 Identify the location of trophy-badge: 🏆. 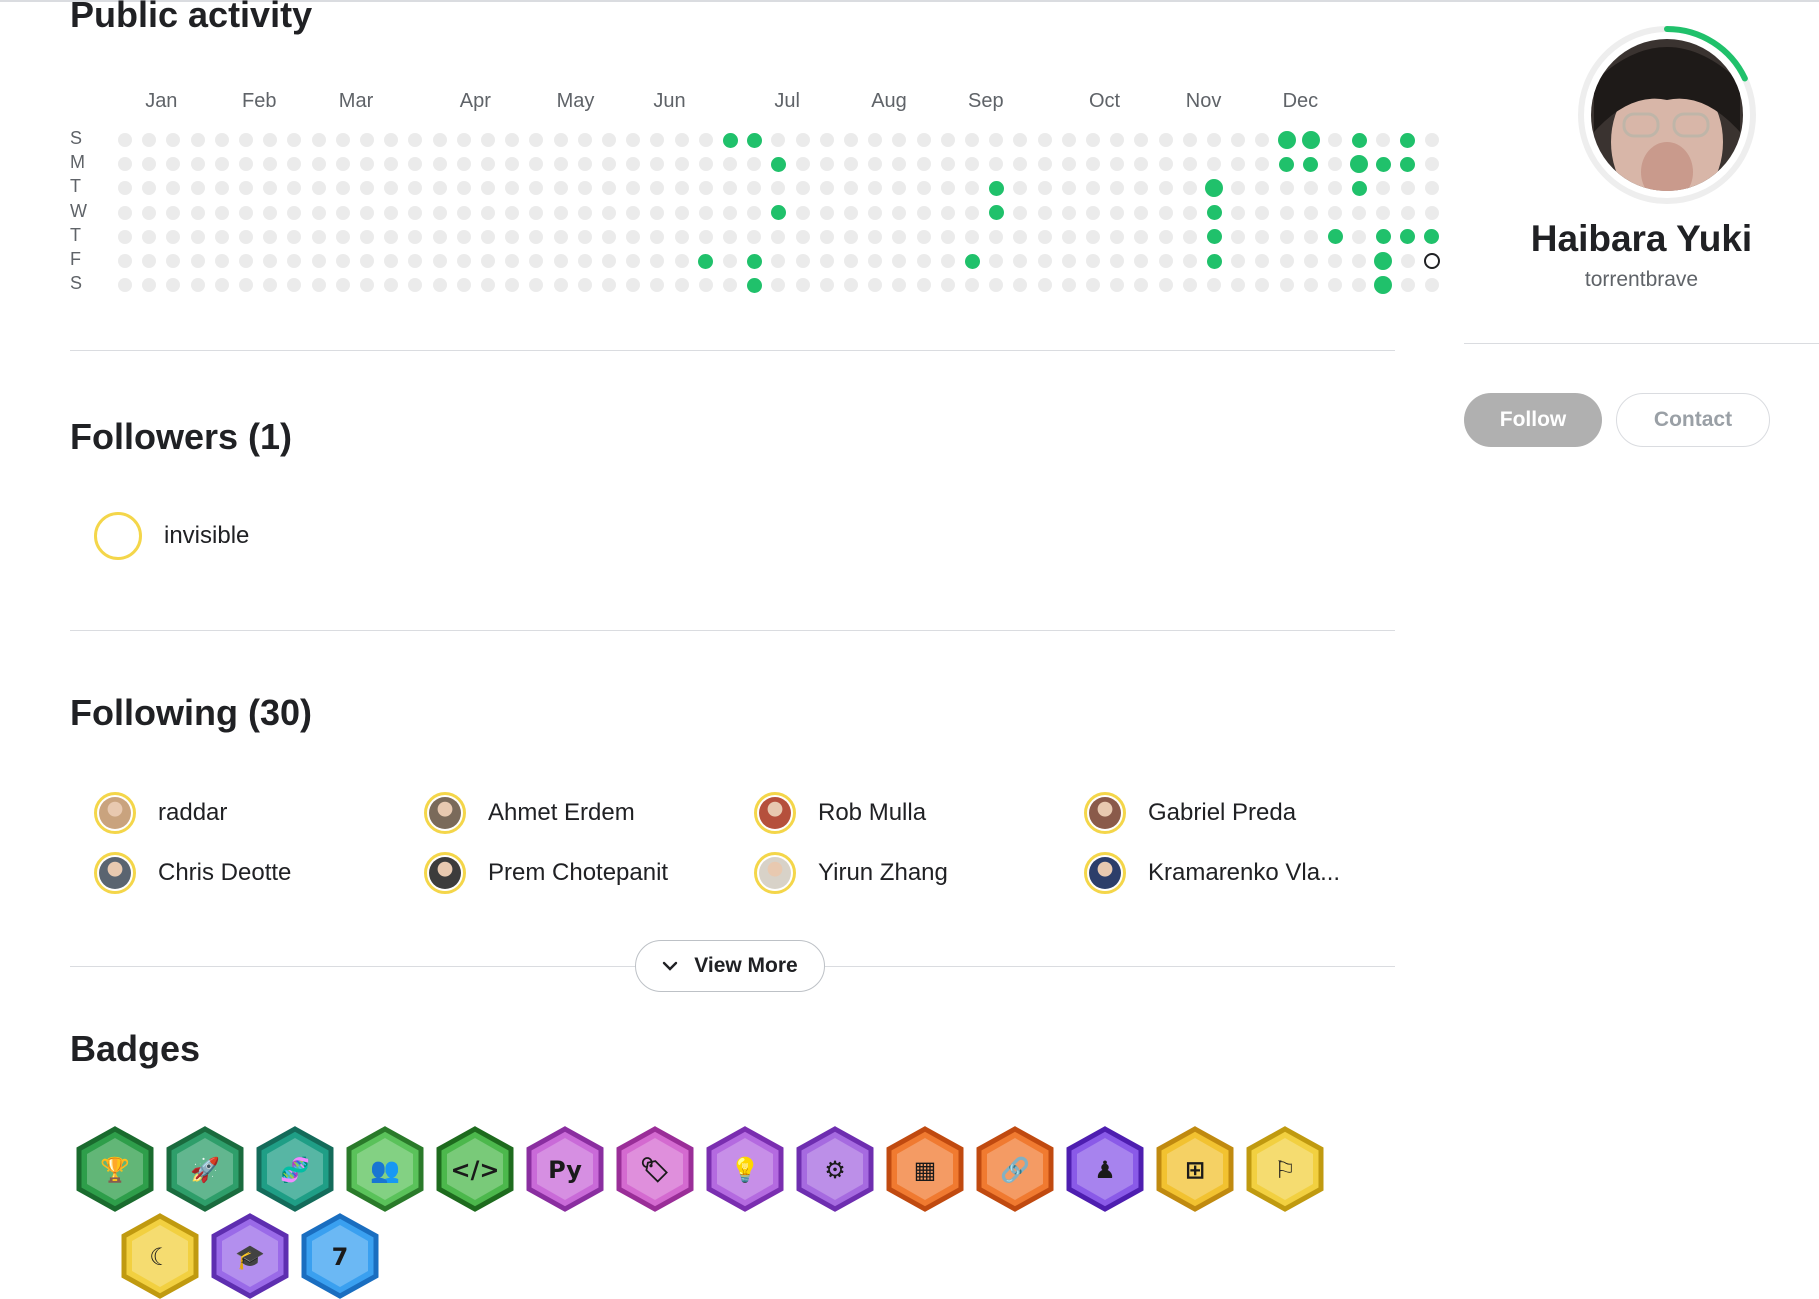
(115, 1169).